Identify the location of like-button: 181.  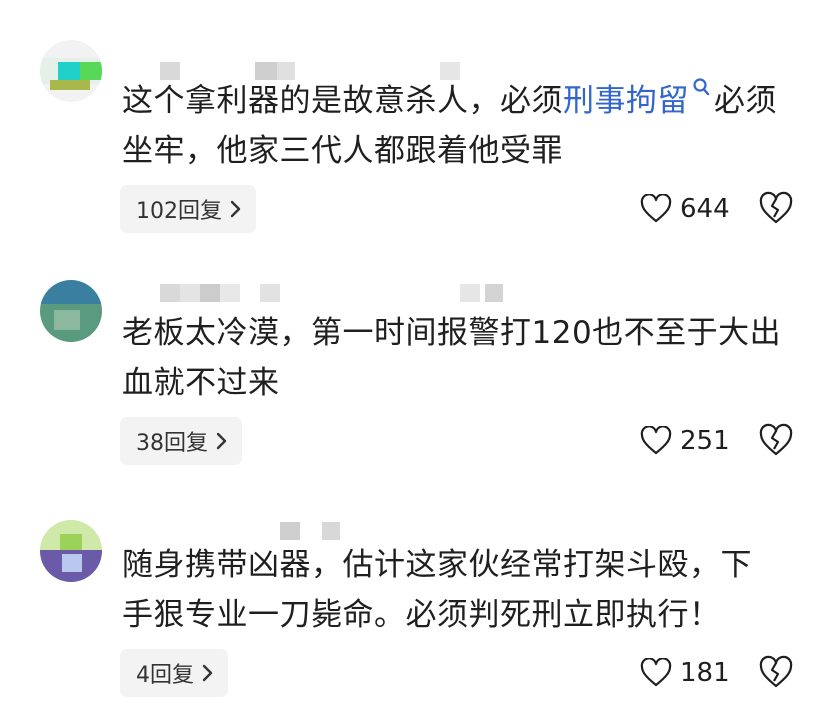
(685, 673).